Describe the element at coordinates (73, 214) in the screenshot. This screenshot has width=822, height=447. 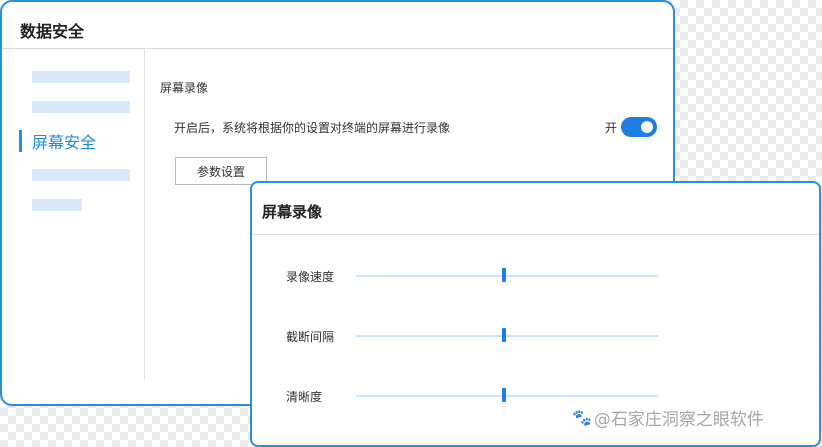
I see `sidebar: 屏幕安全` at that location.